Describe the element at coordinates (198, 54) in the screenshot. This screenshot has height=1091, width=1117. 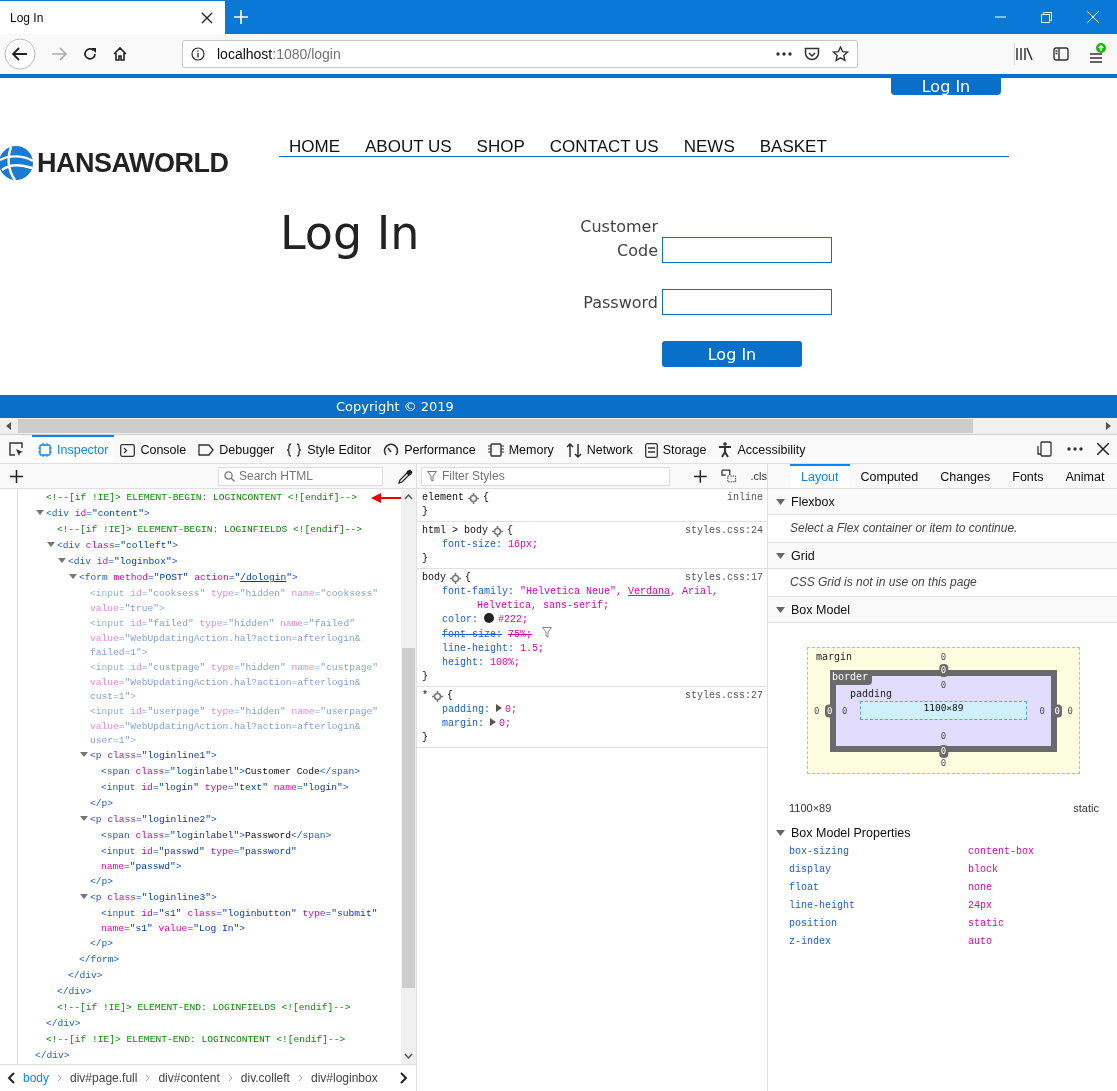
I see `info-icon` at that location.